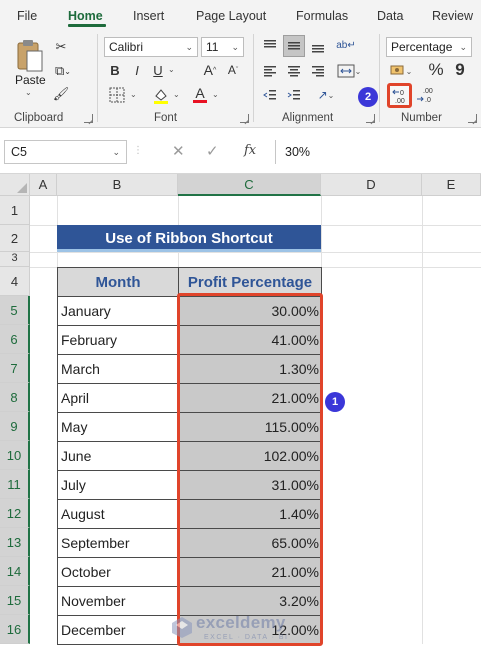  I want to click on font-group-label: Font, so click(166, 118).